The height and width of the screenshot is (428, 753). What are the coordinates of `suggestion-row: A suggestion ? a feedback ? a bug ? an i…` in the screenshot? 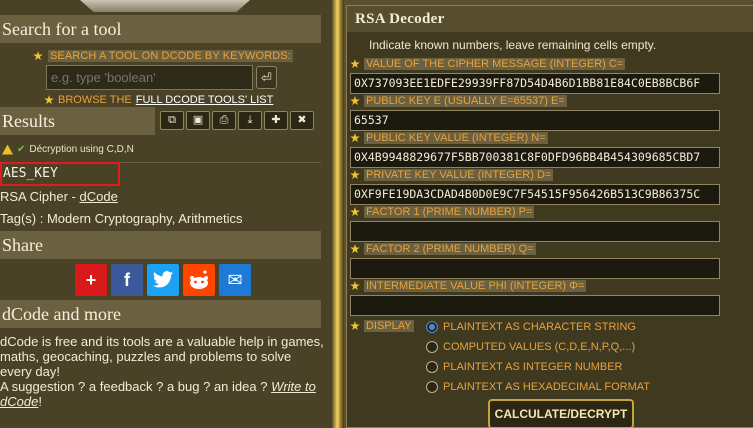 It's located at (158, 394).